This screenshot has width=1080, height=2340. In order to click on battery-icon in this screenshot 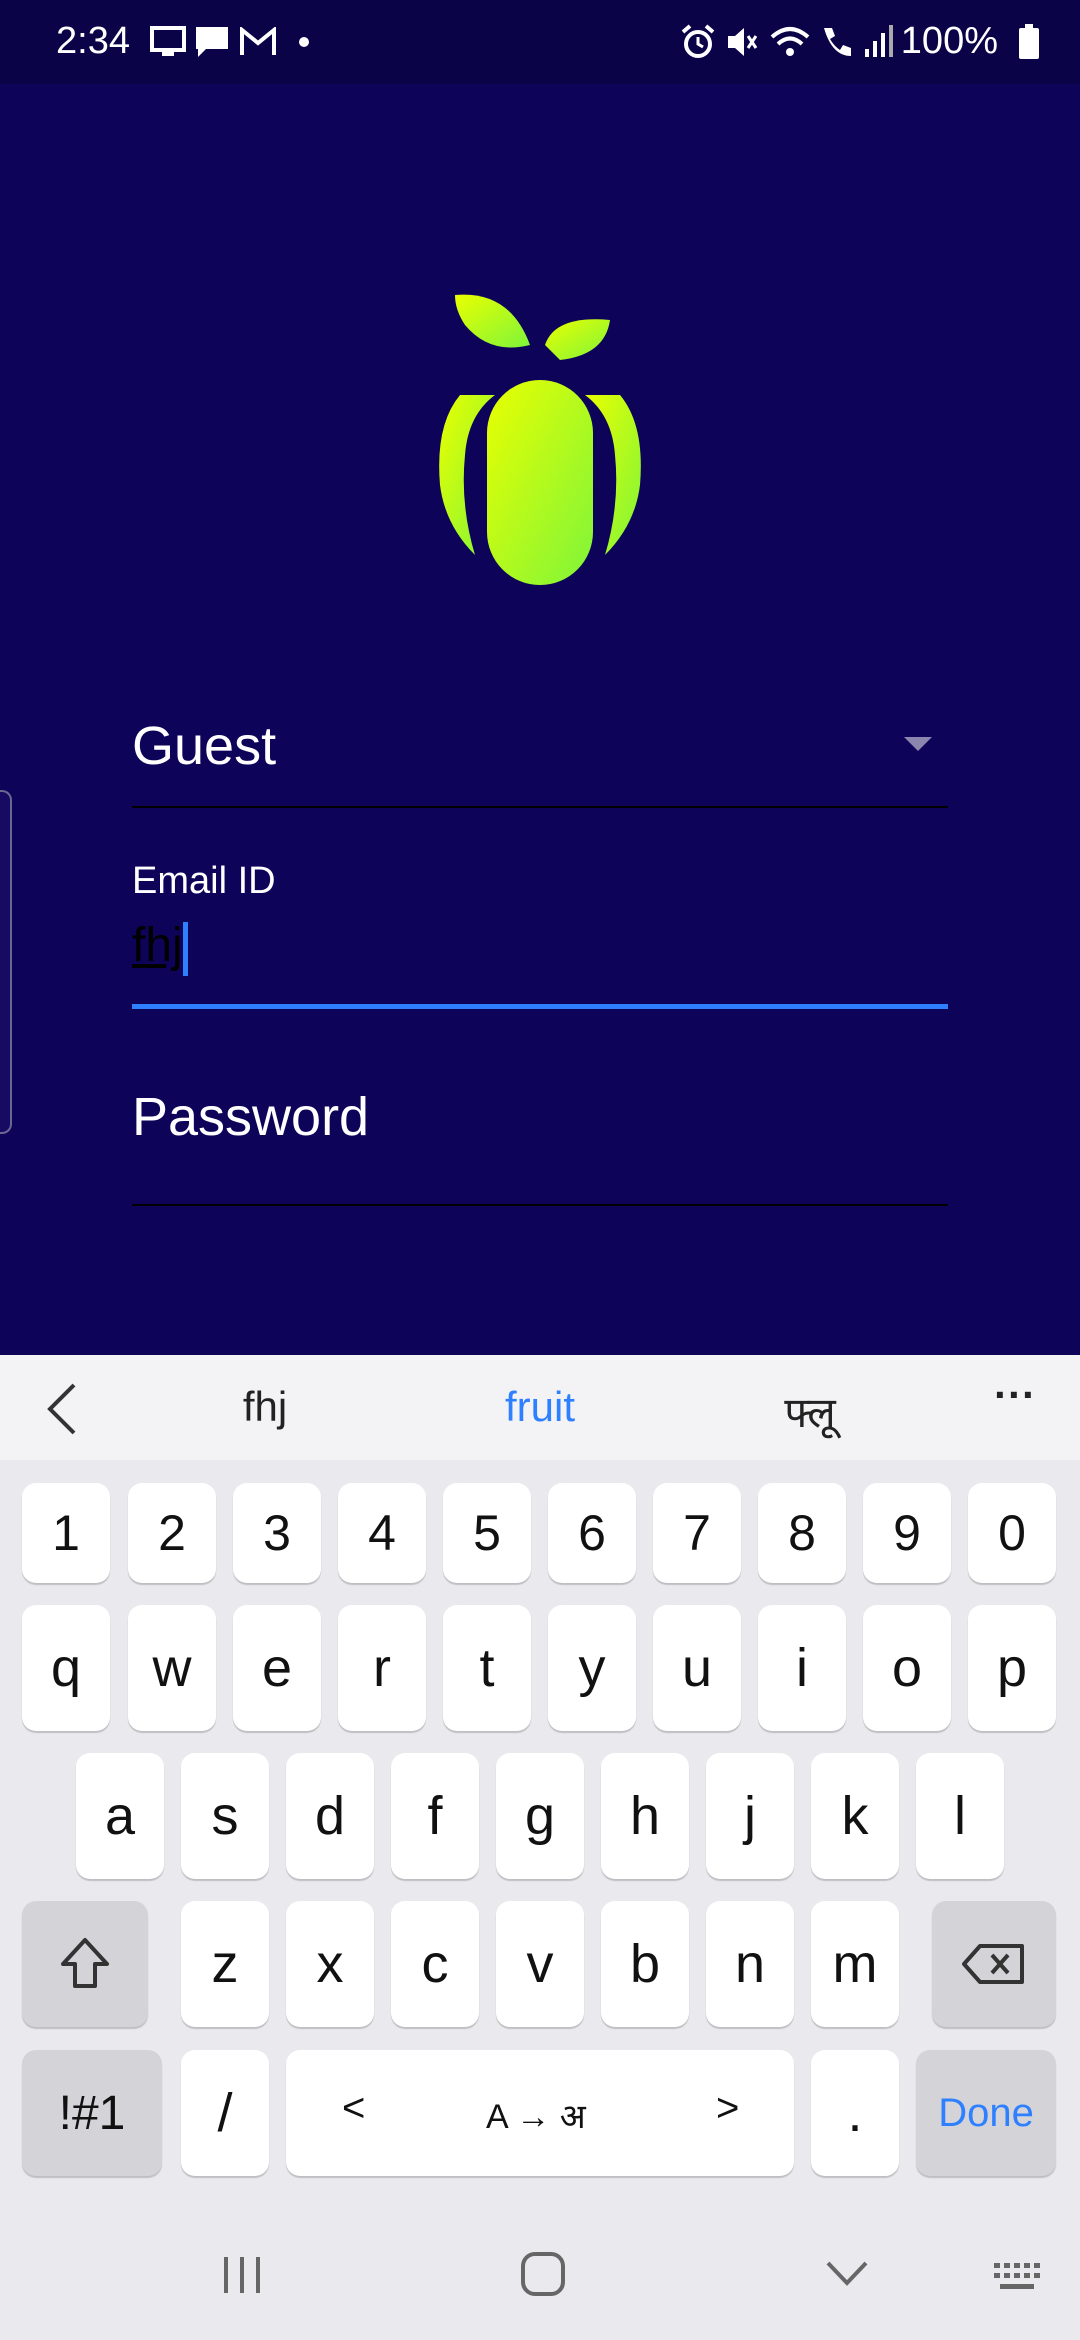, I will do `click(1029, 42)`.